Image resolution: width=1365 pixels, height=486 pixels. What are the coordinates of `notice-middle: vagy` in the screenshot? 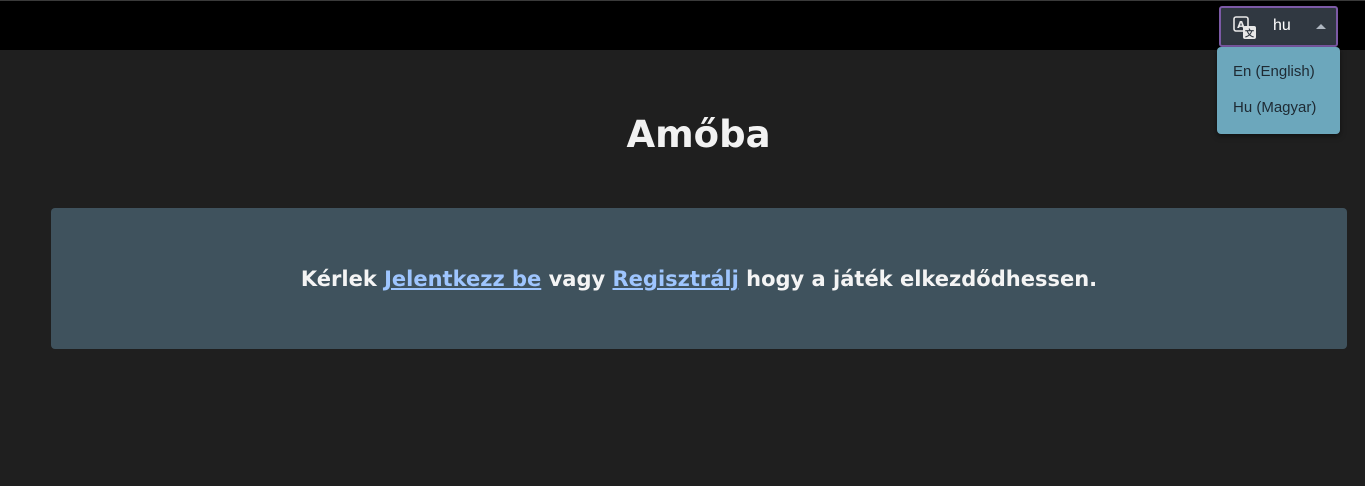 It's located at (577, 279).